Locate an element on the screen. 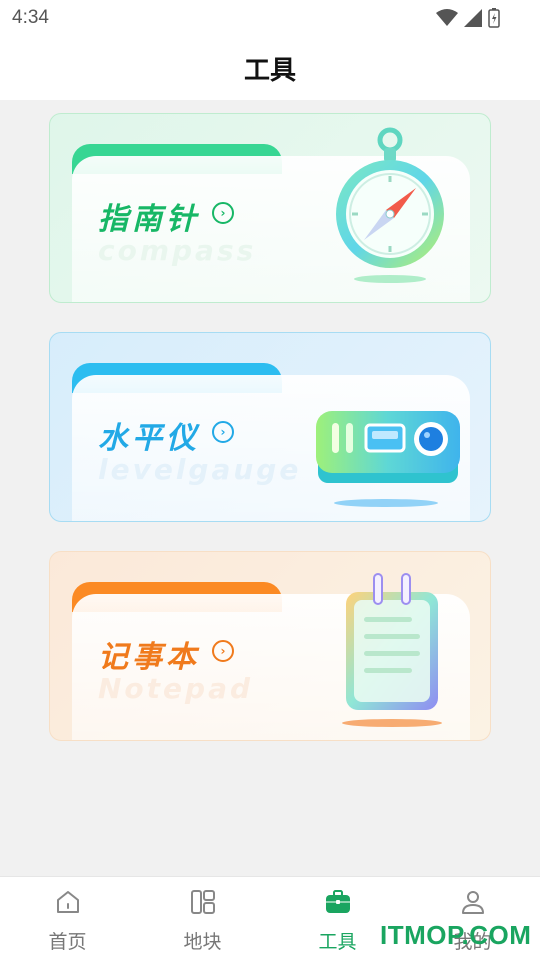 The image size is (540, 960). notepad-sublabel: Notepad is located at coordinates (176, 688).